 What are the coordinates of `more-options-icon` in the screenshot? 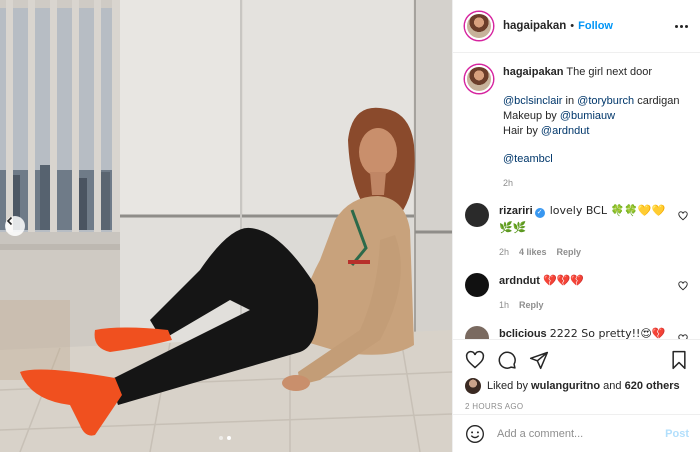 It's located at (681, 26).